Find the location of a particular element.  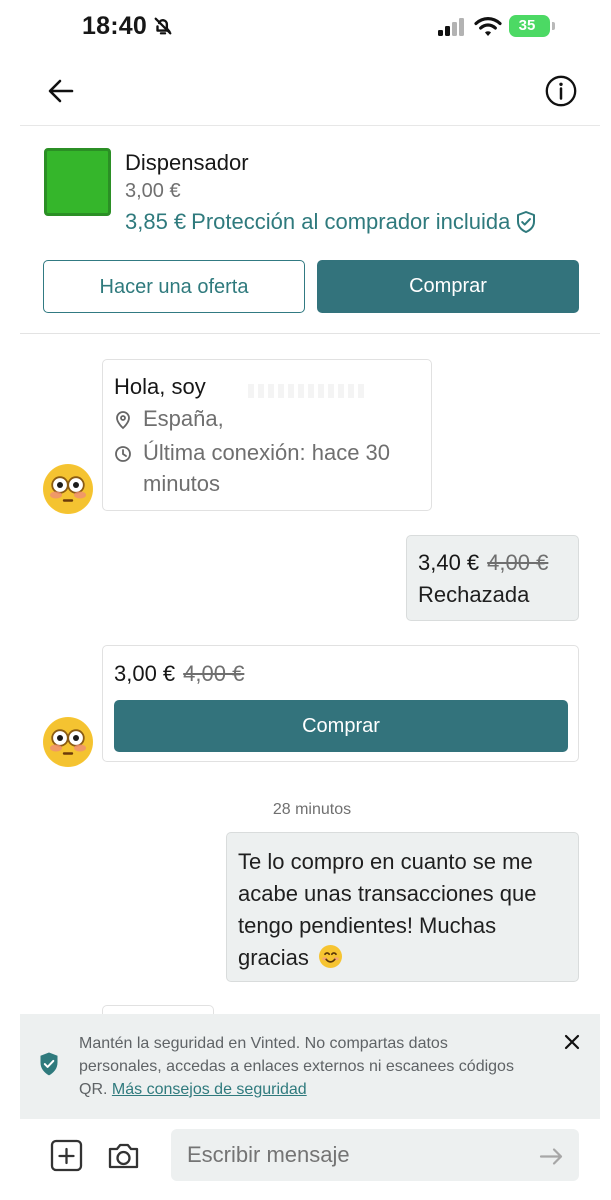

smiling-face-emoji is located at coordinates (331, 956).